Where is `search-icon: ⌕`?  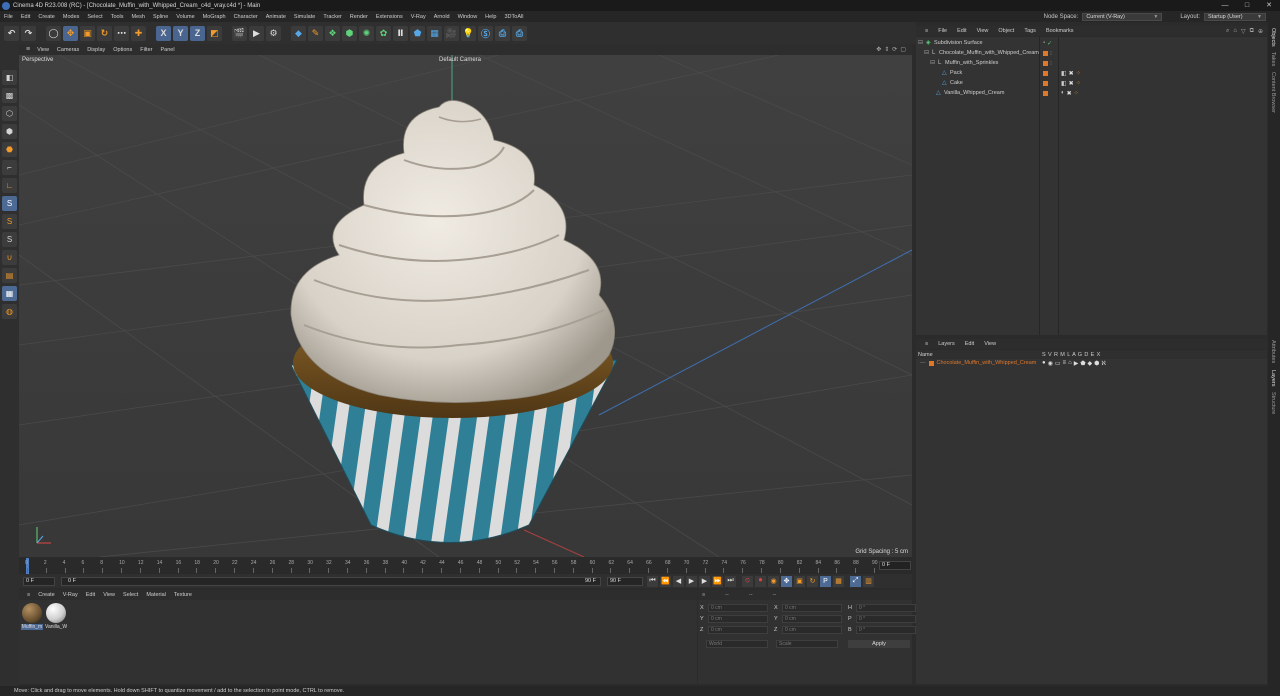 search-icon: ⌕ is located at coordinates (1227, 31).